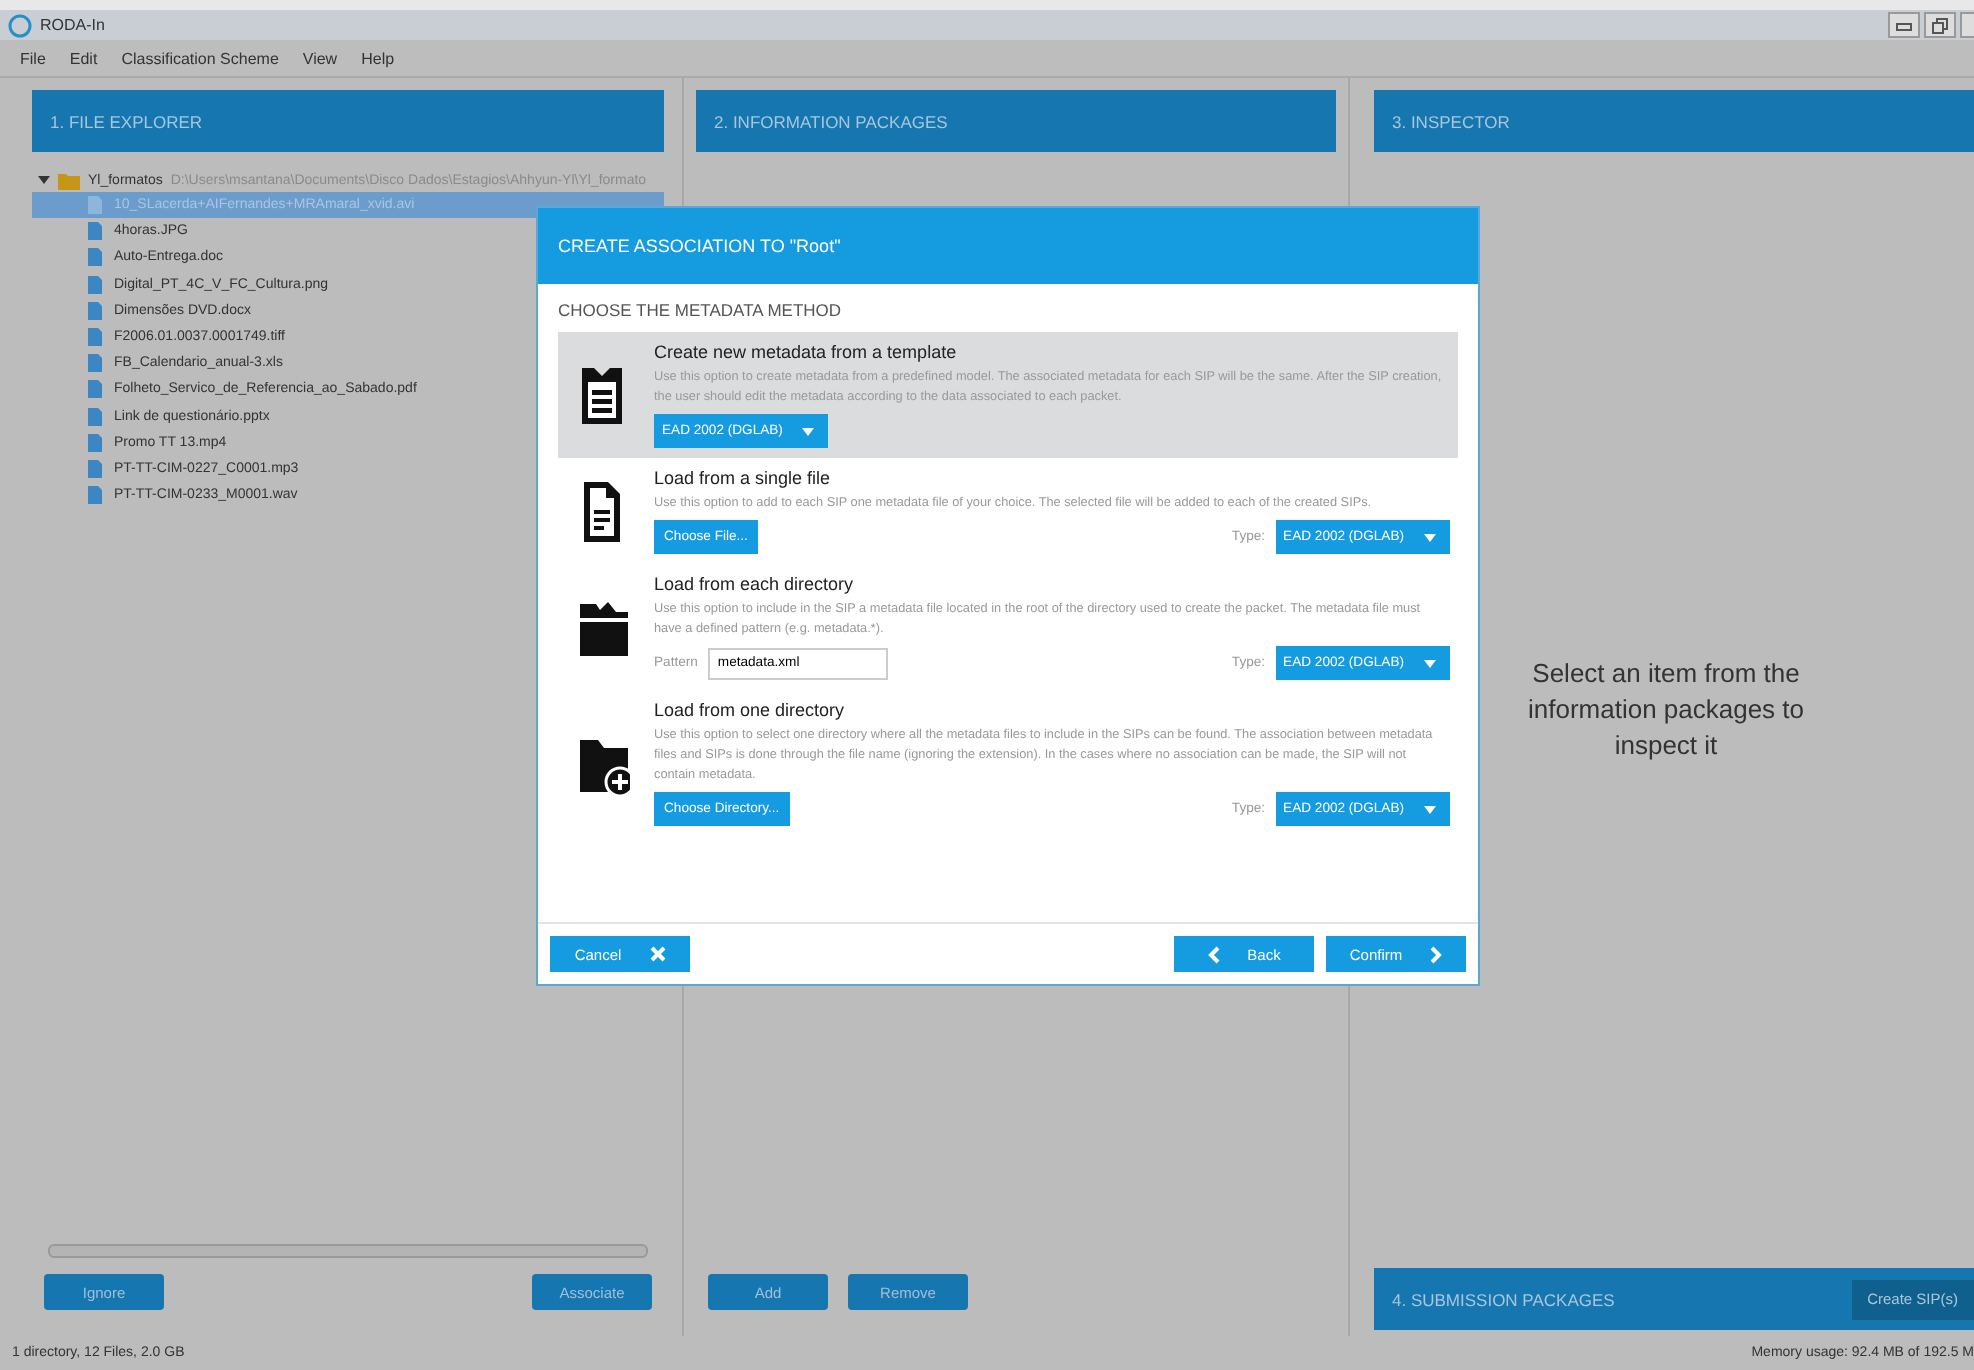 The image size is (1974, 1370). Describe the element at coordinates (1016, 121) in the screenshot. I see `panel-header: 2. INFORMATION PACKAGES` at that location.